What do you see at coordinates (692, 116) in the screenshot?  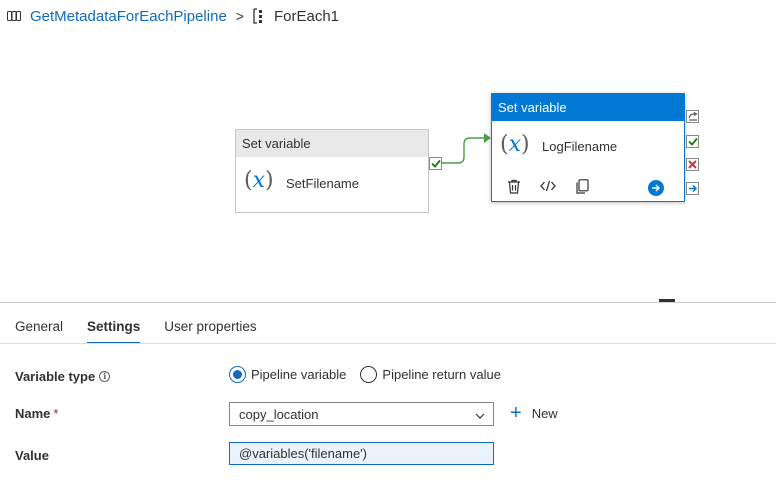 I see `skipped-port` at bounding box center [692, 116].